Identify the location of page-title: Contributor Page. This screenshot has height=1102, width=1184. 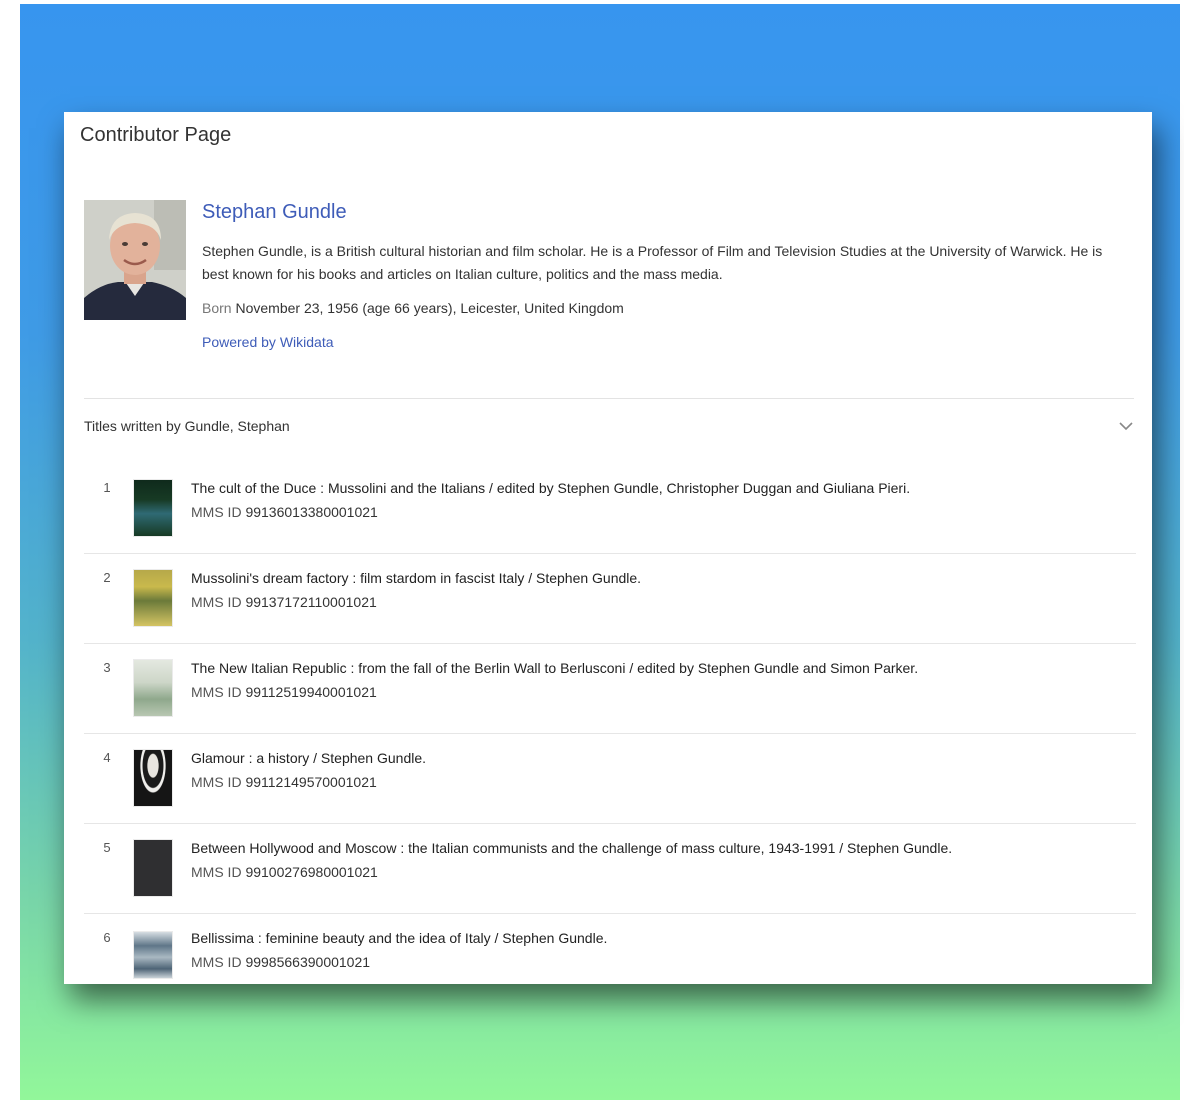
(156, 135).